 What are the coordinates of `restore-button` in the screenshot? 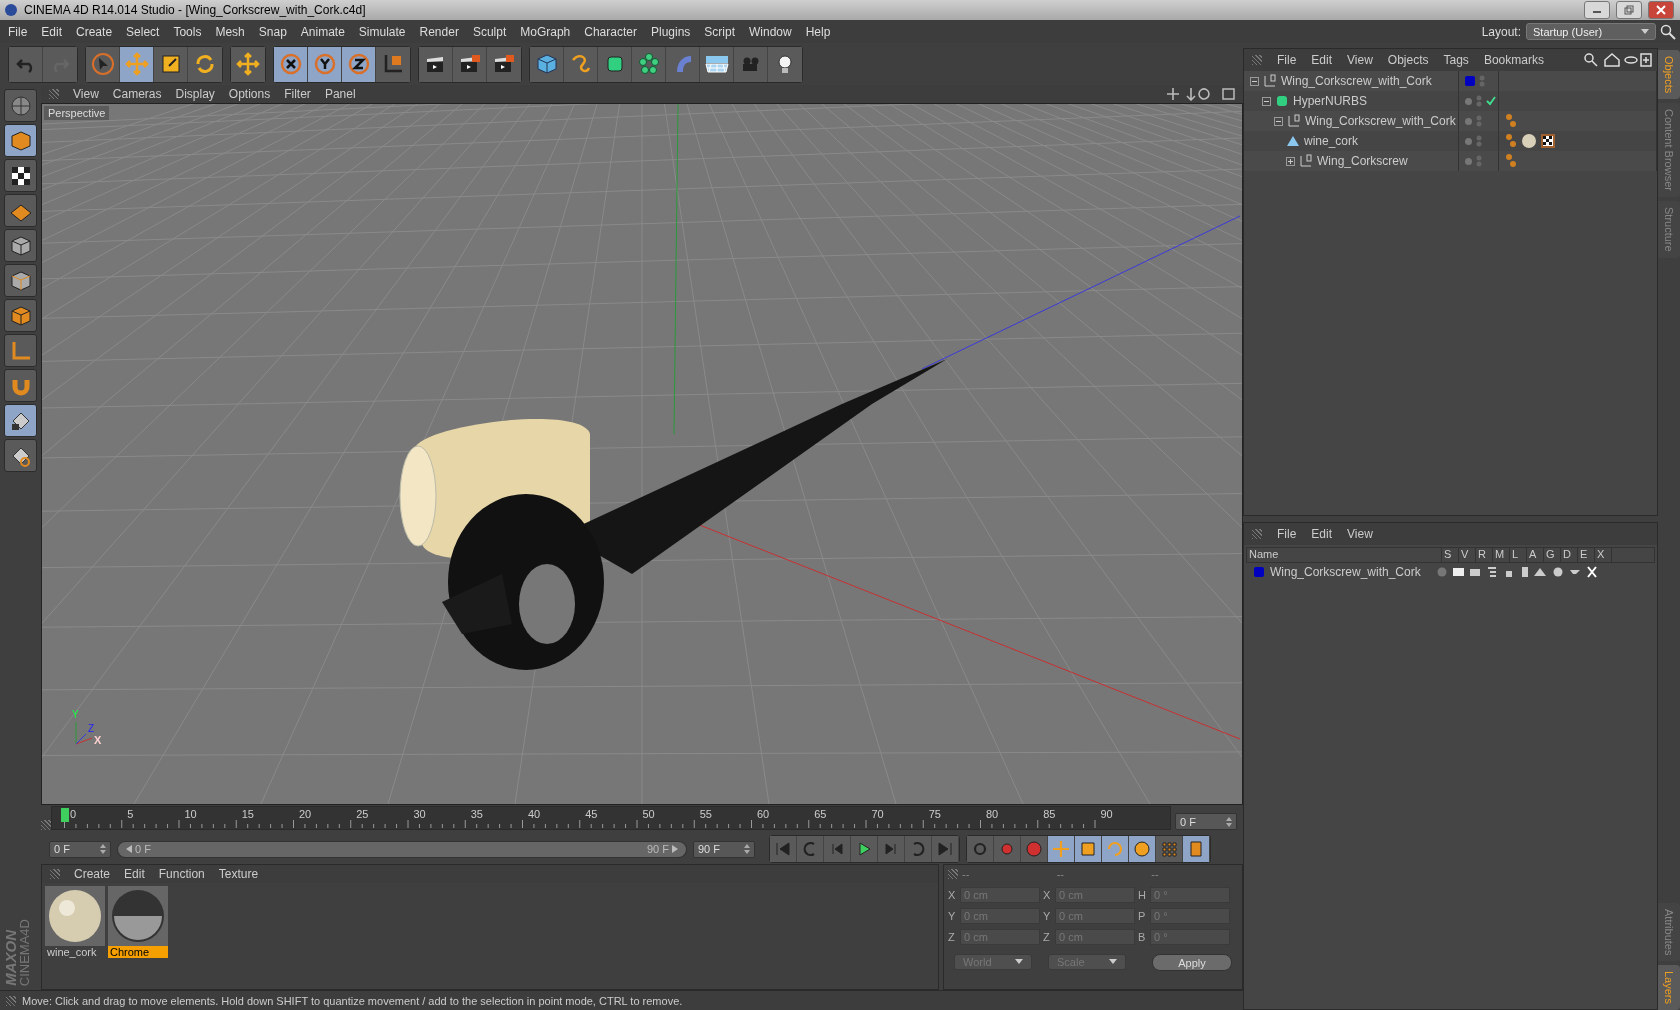 It's located at (1629, 10).